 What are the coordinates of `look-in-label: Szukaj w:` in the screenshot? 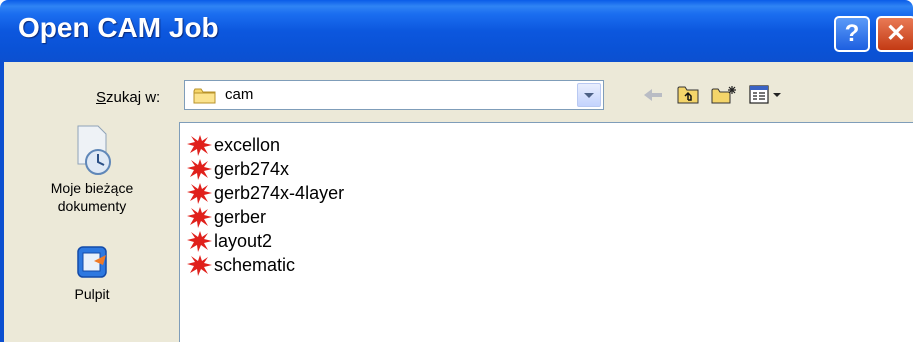 It's located at (128, 97).